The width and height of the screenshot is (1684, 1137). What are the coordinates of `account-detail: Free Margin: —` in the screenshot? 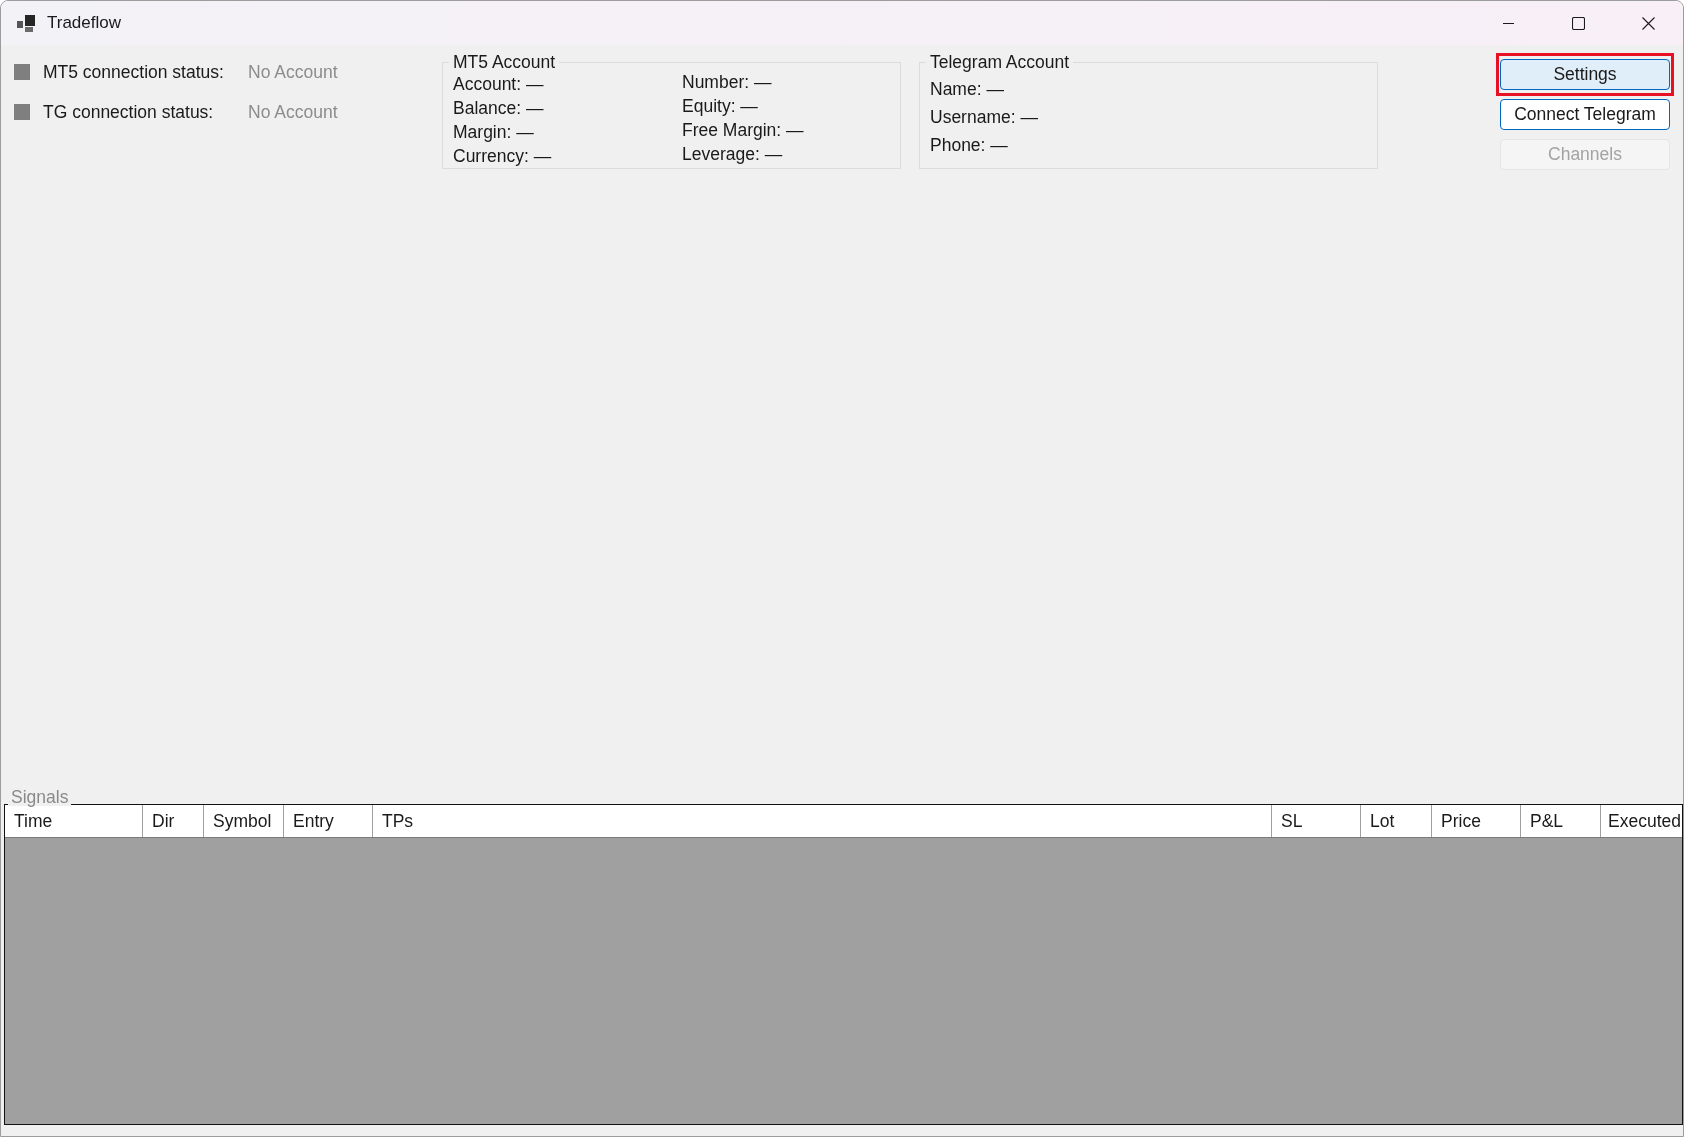 It's located at (743, 130).